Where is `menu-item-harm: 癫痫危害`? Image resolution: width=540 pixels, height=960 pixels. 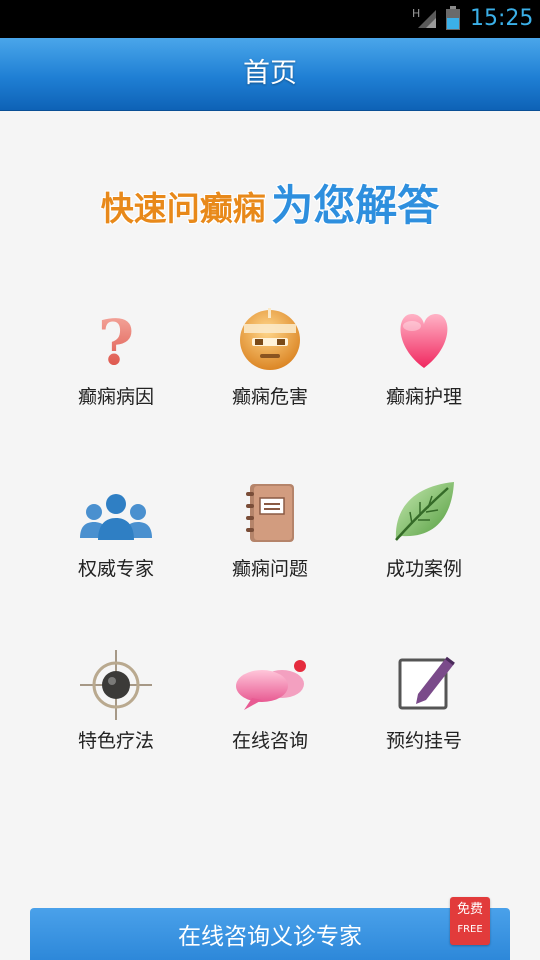 menu-item-harm: 癫痫危害 is located at coordinates (270, 376).